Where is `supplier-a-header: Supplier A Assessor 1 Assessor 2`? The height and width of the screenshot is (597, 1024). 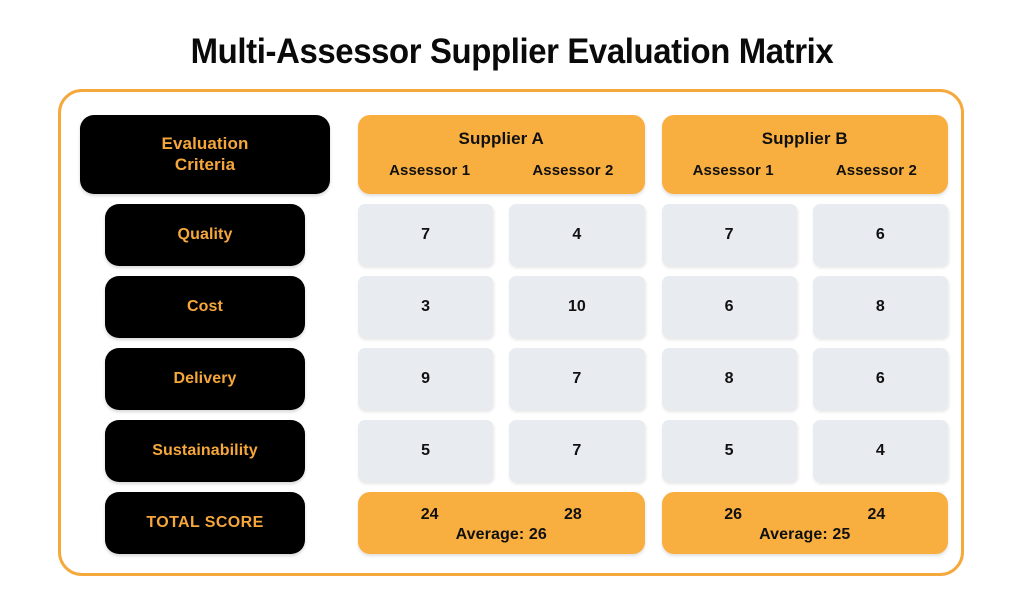 supplier-a-header: Supplier A Assessor 1 Assessor 2 is located at coordinates (501, 154).